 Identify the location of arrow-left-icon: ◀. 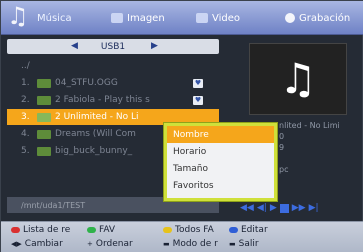
(74, 46).